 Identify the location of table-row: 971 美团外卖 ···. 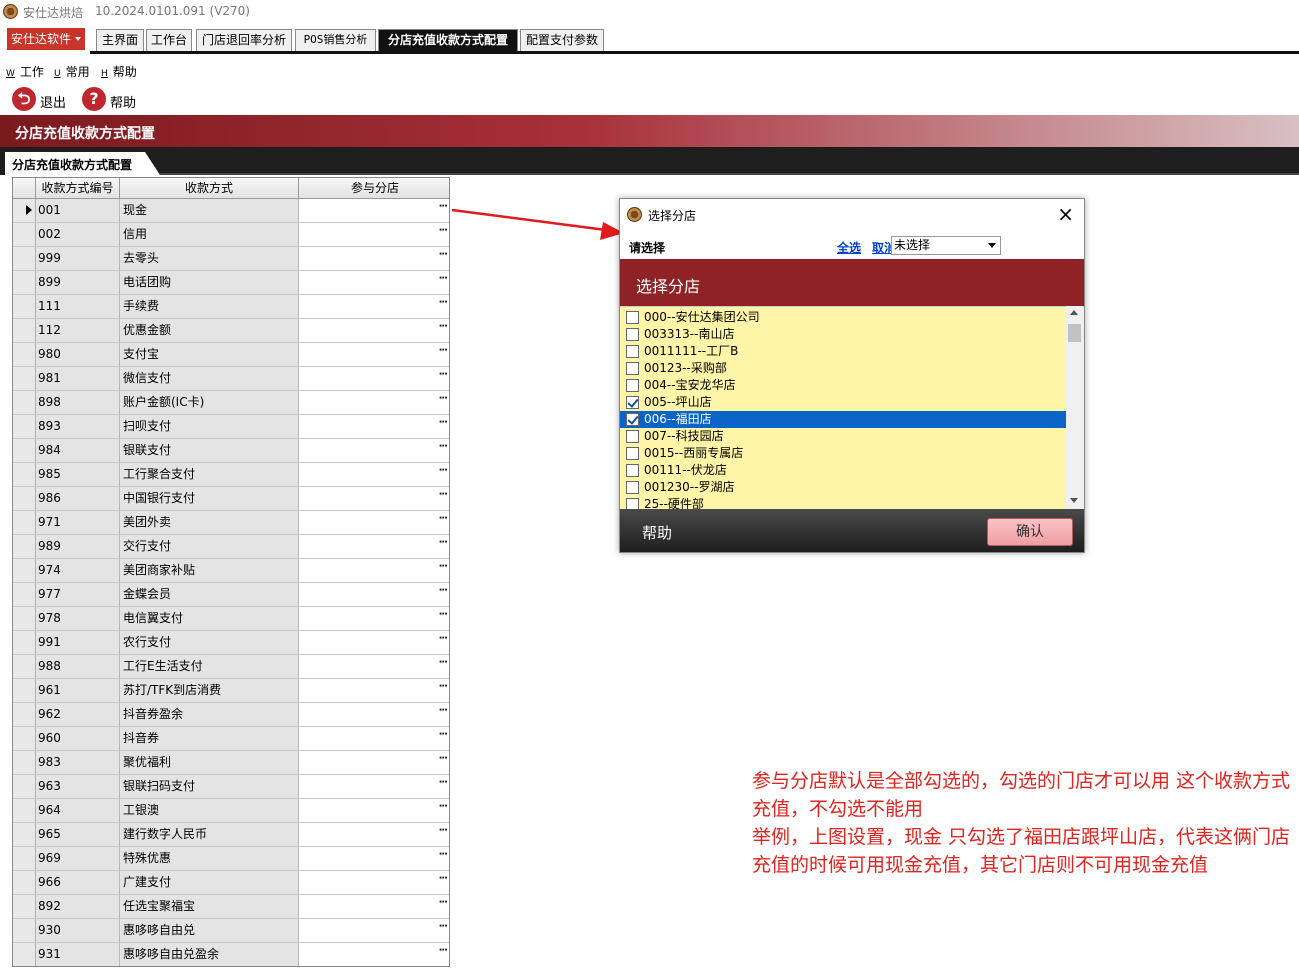
(231, 523).